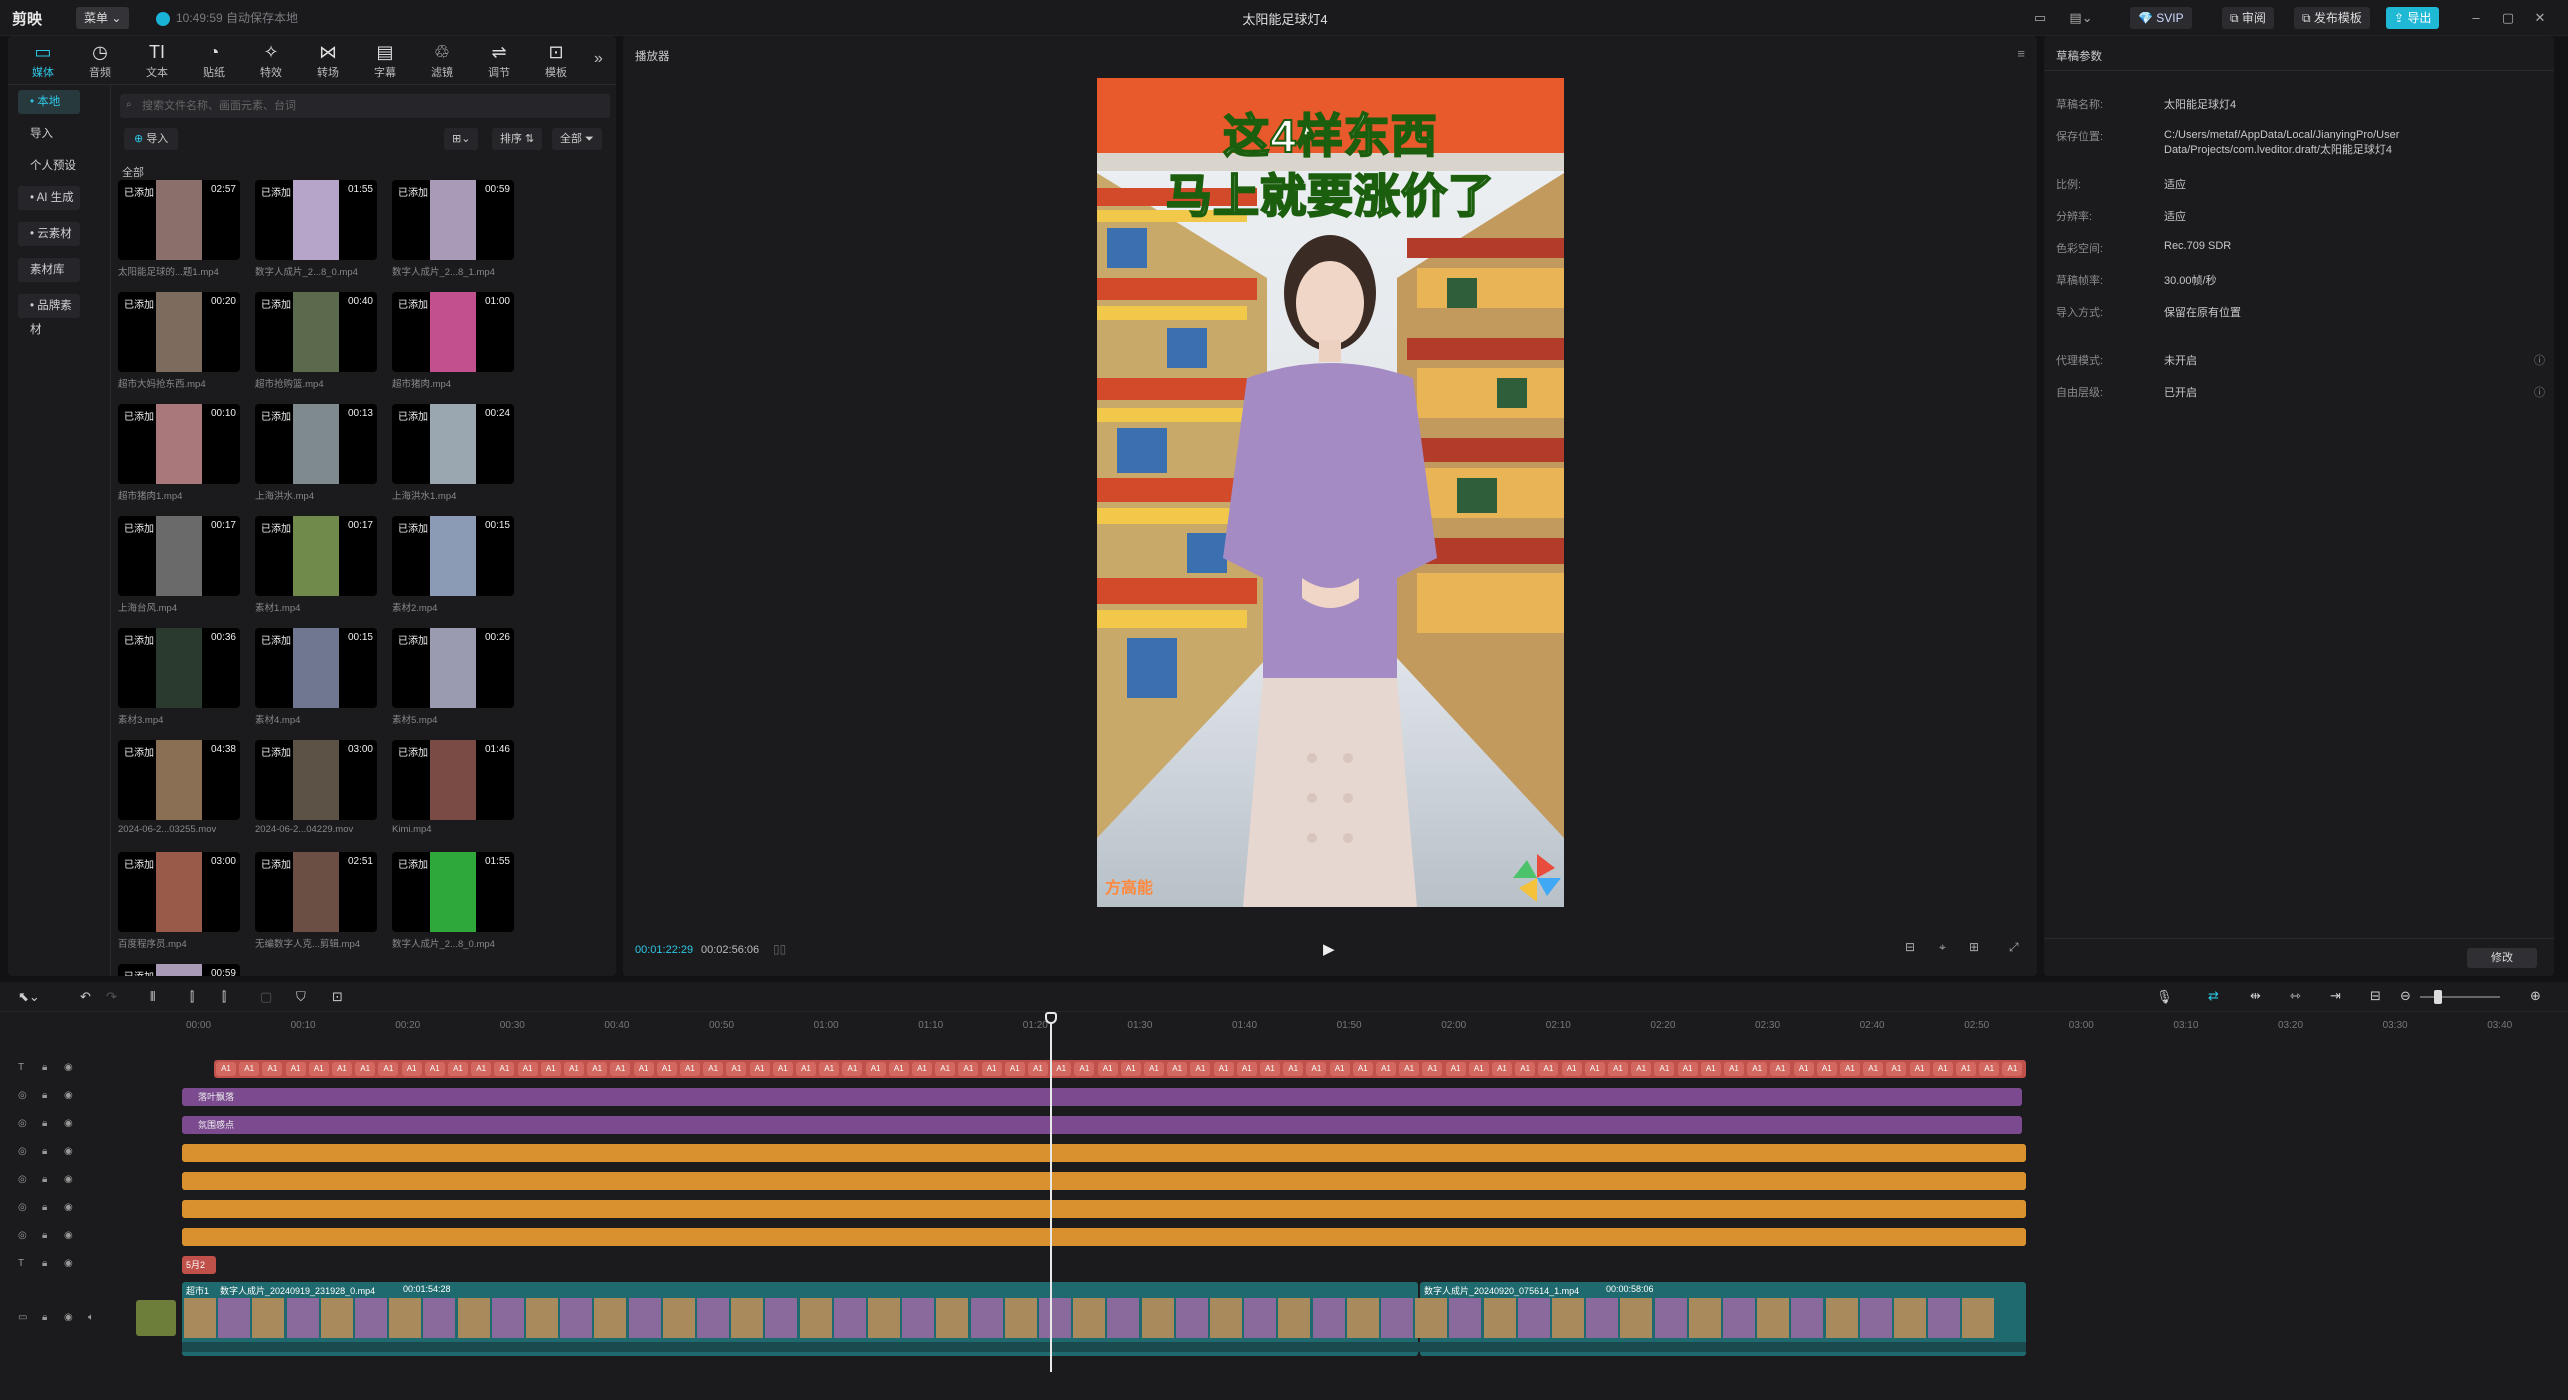 Image resolution: width=2568 pixels, height=1400 pixels. What do you see at coordinates (49, 134) in the screenshot?
I see `sidenav-item: 导入` at bounding box center [49, 134].